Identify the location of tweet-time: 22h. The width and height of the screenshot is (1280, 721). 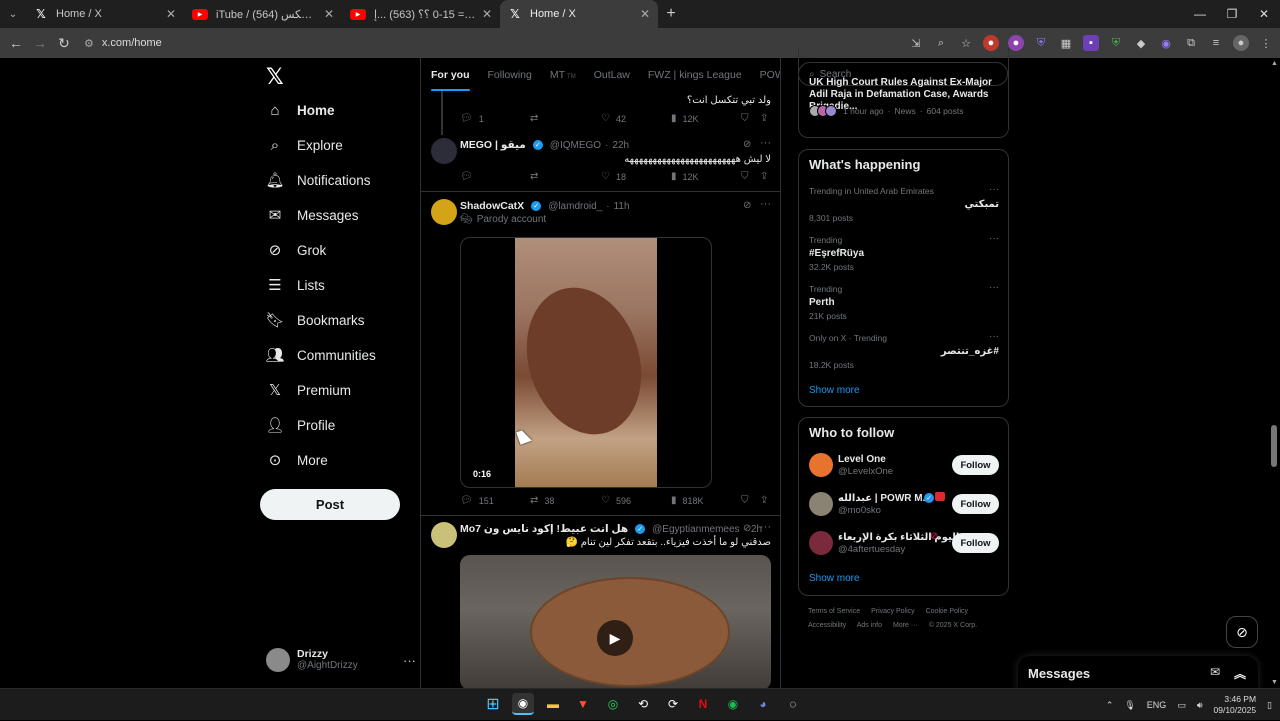
(620, 145).